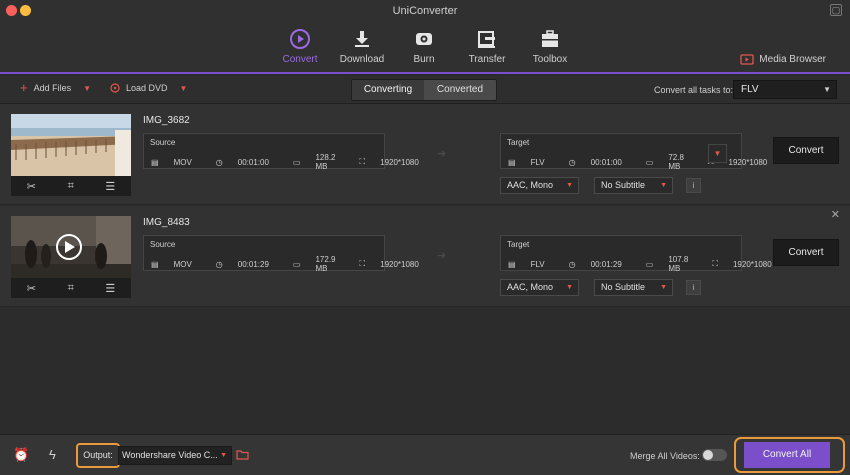 The height and width of the screenshot is (475, 850). Describe the element at coordinates (115, 88) in the screenshot. I see `dvd-icon` at that location.